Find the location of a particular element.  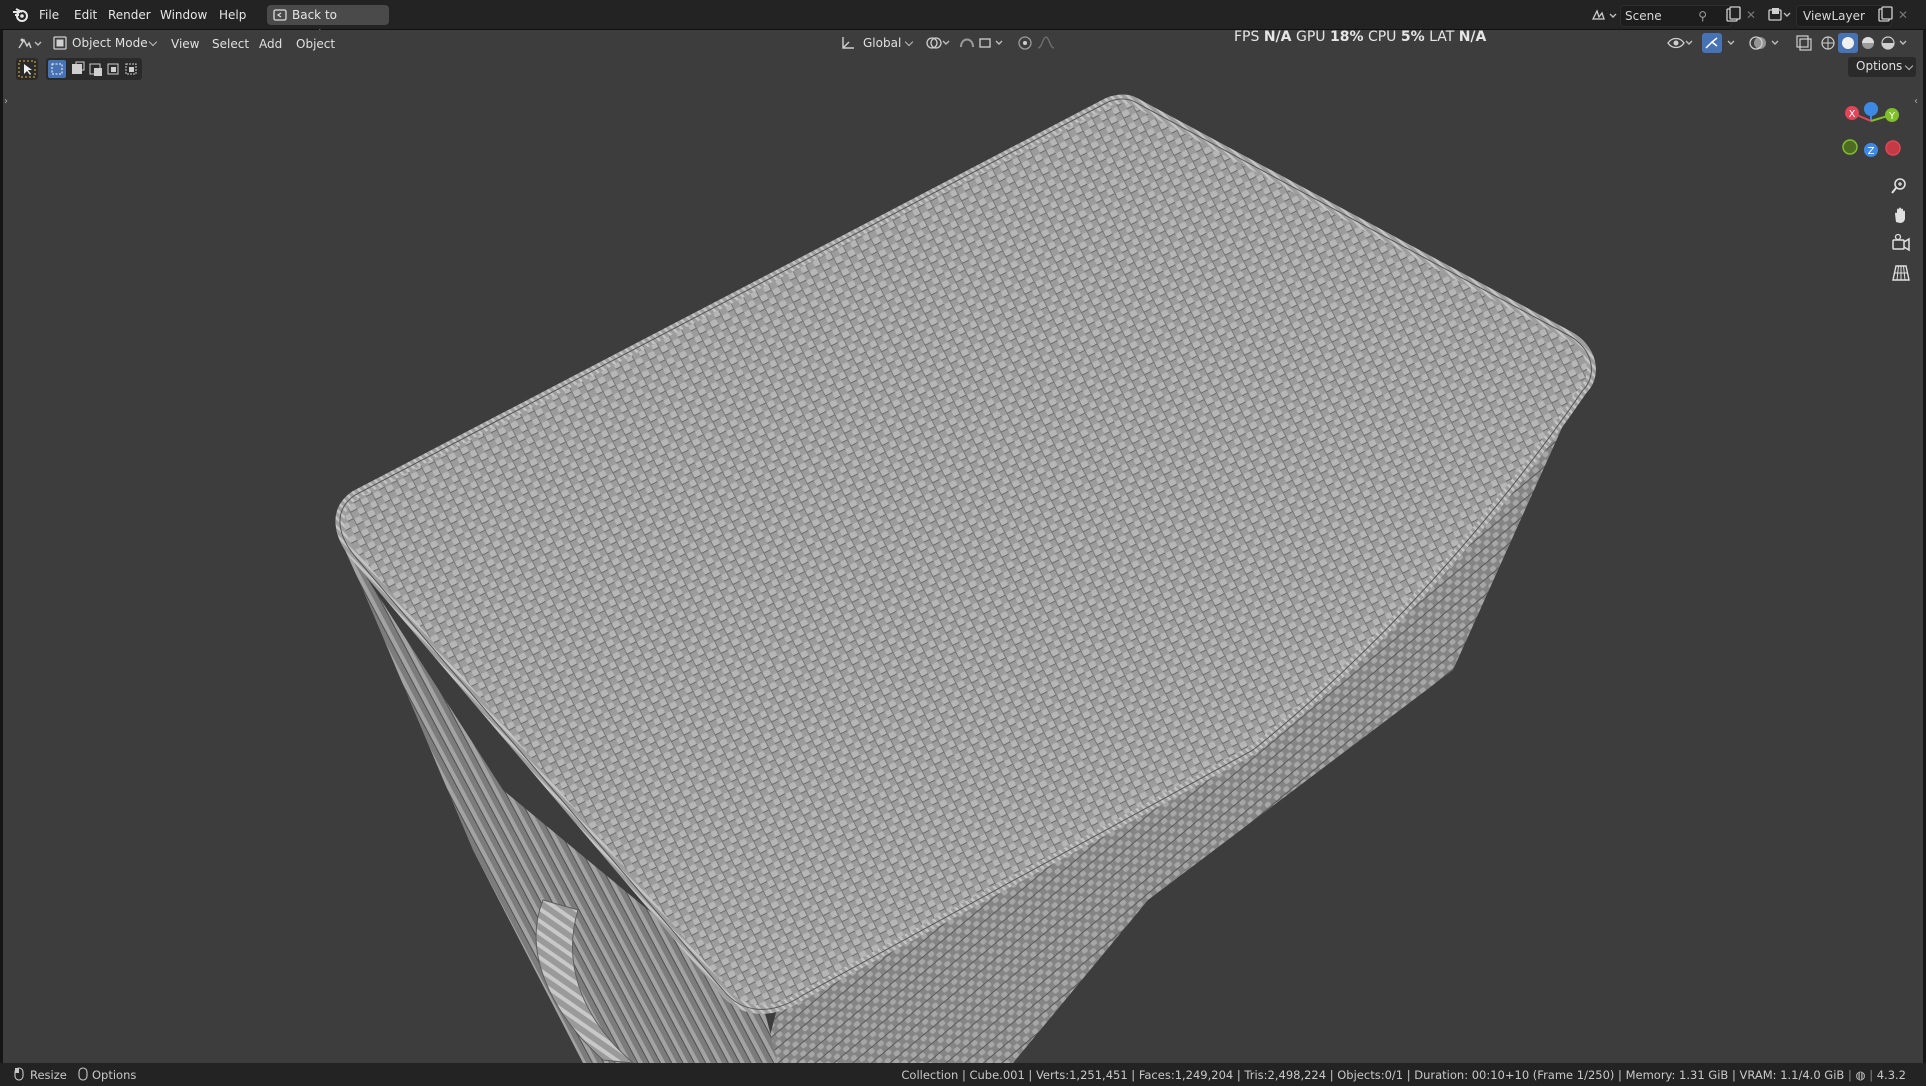

gizmo-z-label: Z is located at coordinates (1871, 151).